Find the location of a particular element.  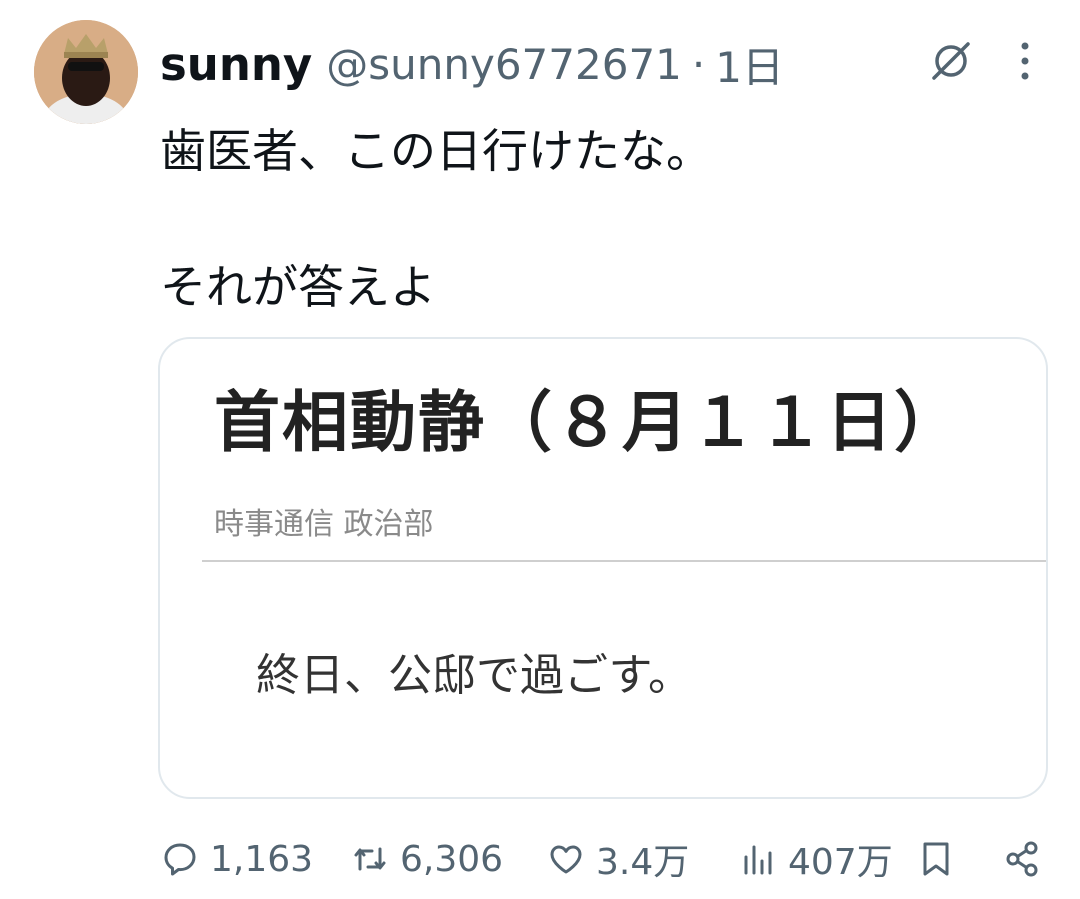

share-icon is located at coordinates (1022, 859).